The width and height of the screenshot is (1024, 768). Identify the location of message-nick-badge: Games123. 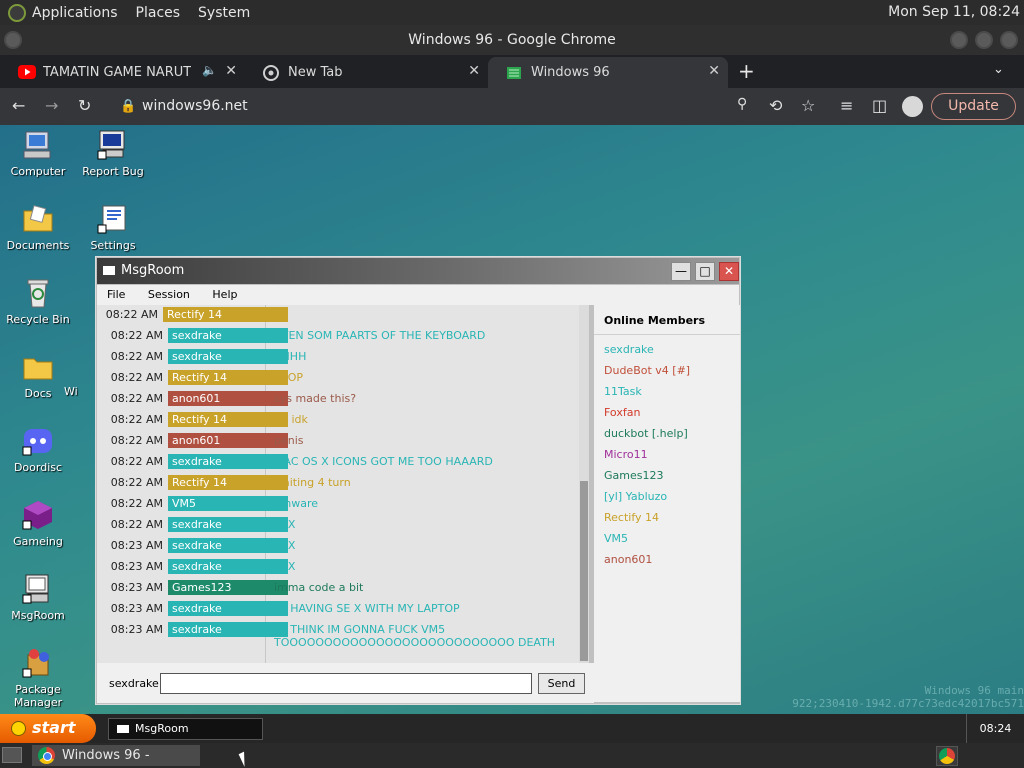
(228, 587).